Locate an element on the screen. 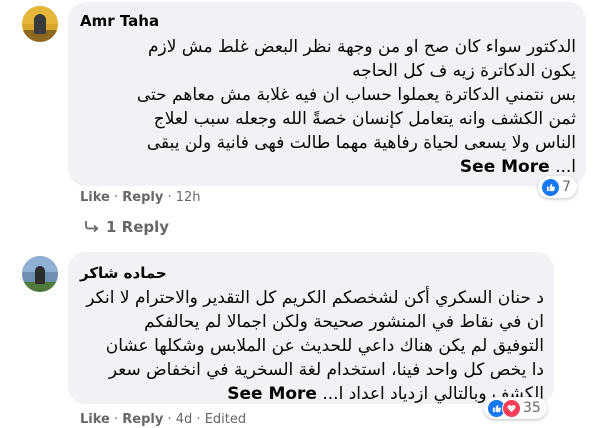  love-reaction-icon is located at coordinates (511, 408).